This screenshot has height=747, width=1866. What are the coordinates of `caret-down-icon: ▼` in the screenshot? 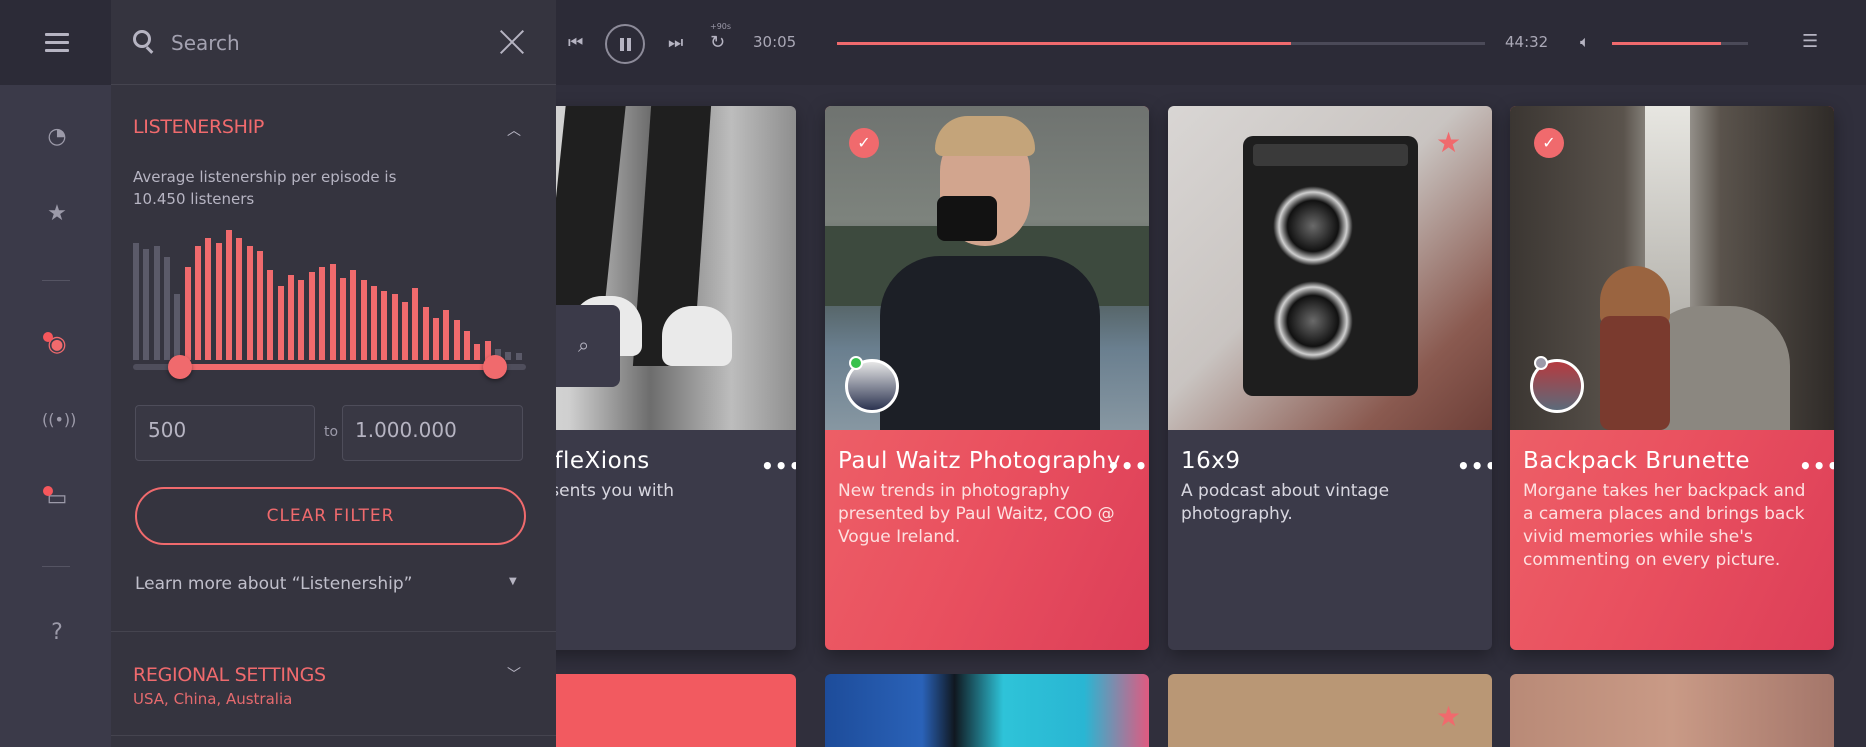 It's located at (513, 581).